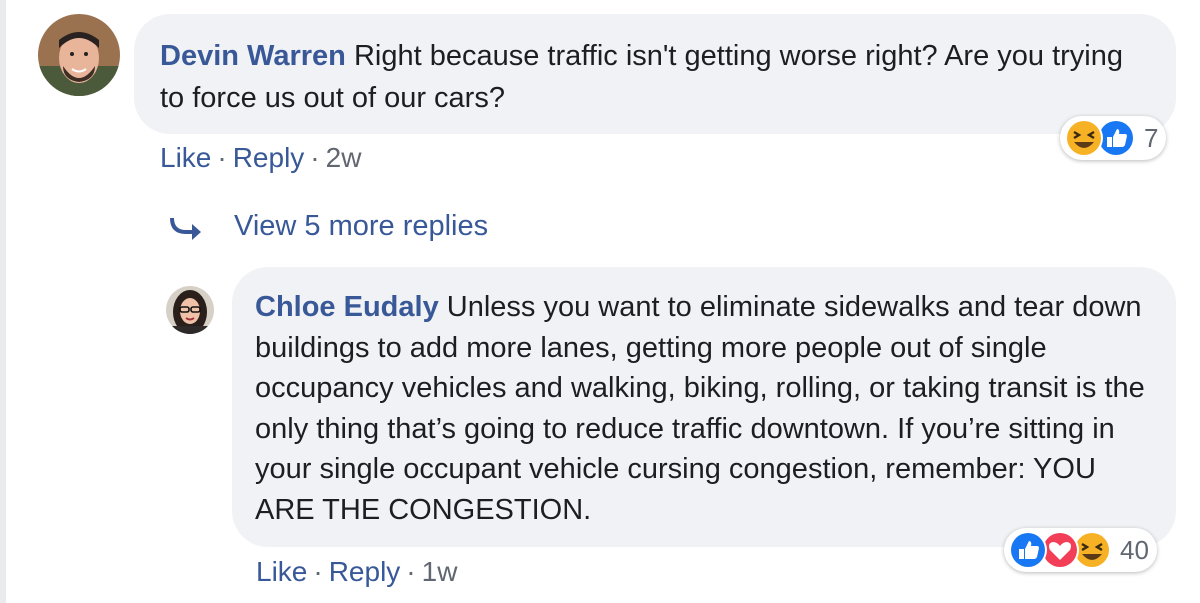 Image resolution: width=1200 pixels, height=603 pixels. I want to click on reactions-summary: 7, so click(1113, 138).